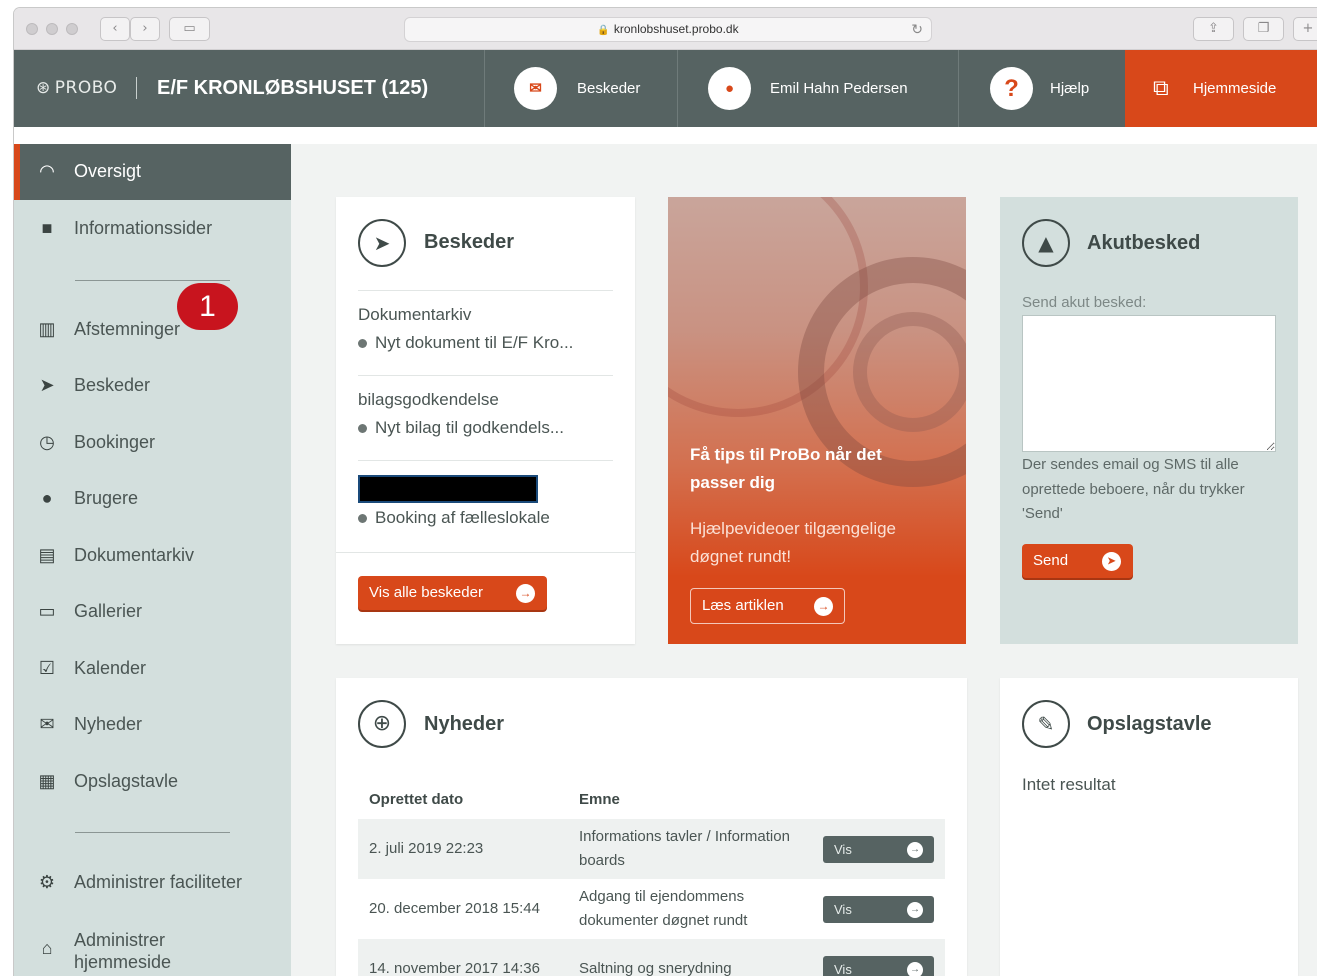  I want to click on warning-icon: ▲, so click(1046, 243).